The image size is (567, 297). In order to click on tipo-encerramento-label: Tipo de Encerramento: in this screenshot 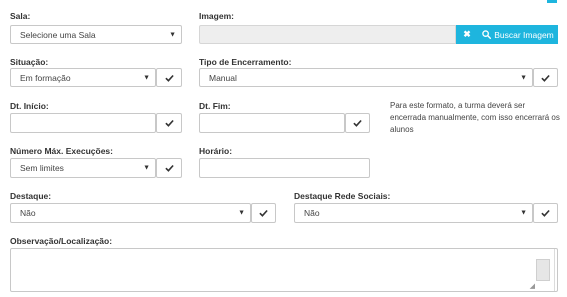, I will do `click(245, 62)`.